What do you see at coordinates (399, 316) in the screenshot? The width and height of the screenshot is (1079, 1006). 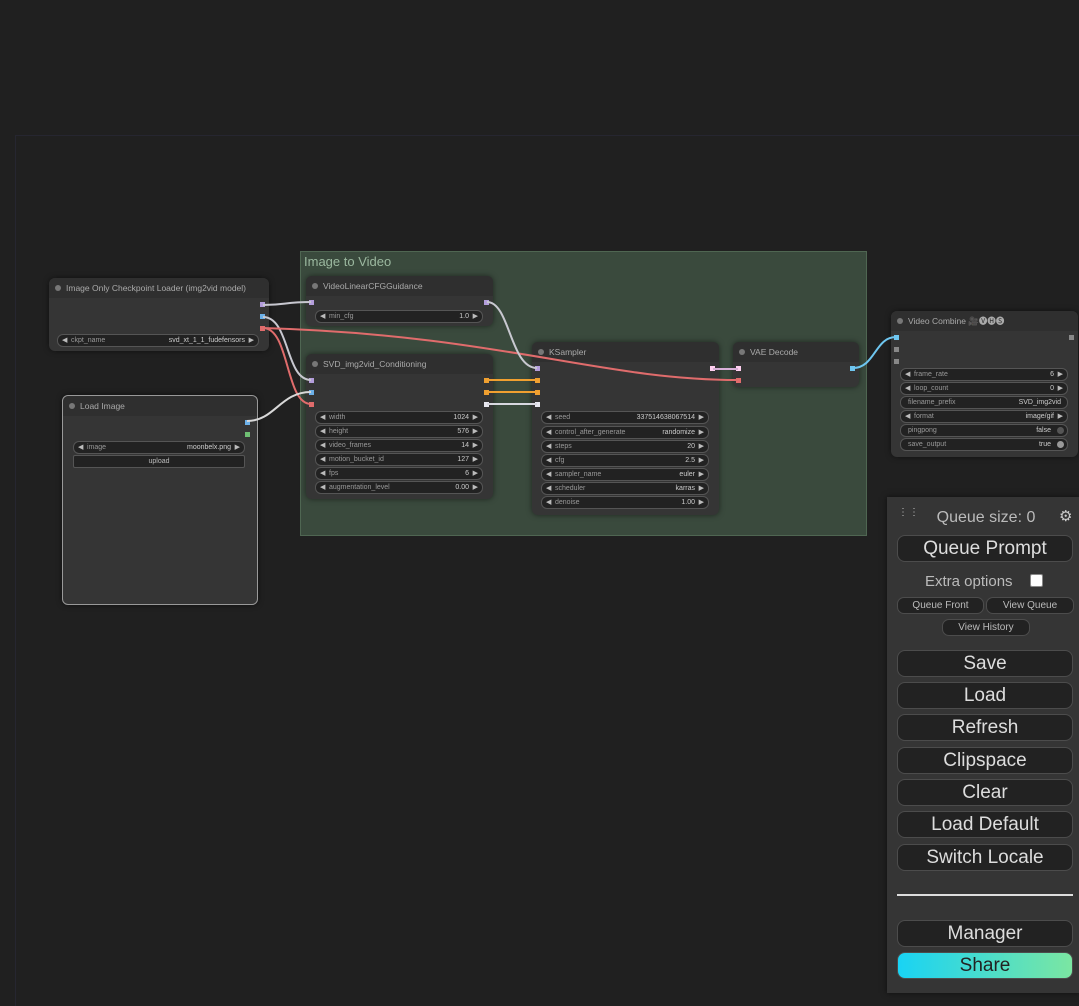 I see `widget-min-cfg: ◀ min_cfg 1.0 ▶` at bounding box center [399, 316].